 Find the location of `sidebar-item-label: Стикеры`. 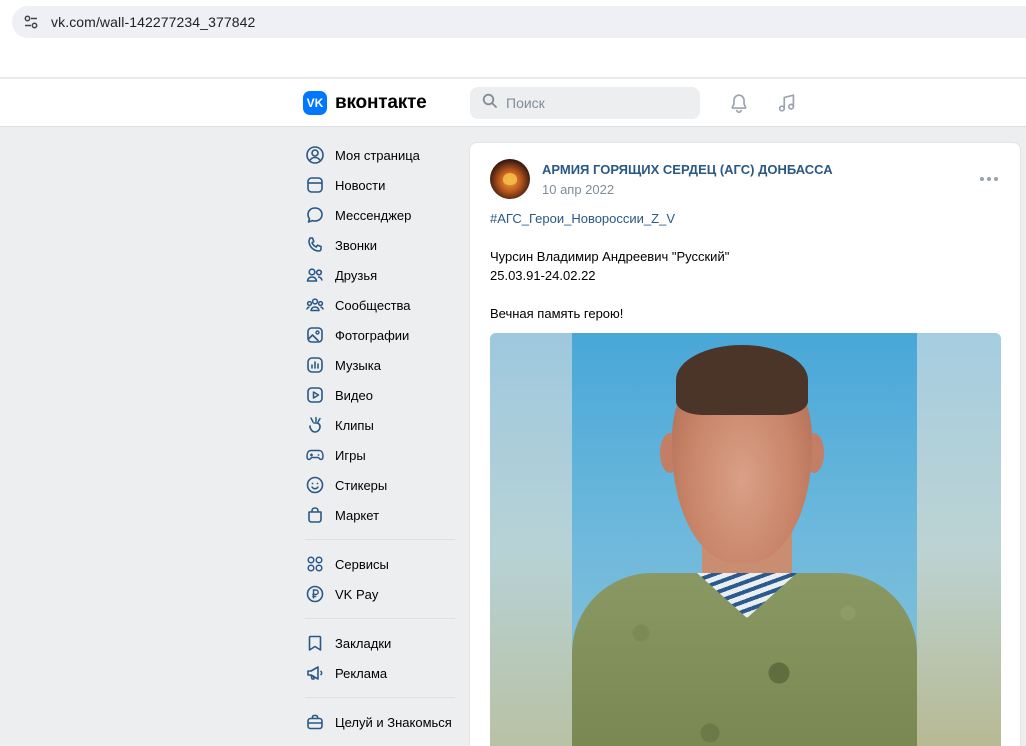

sidebar-item-label: Стикеры is located at coordinates (361, 485).